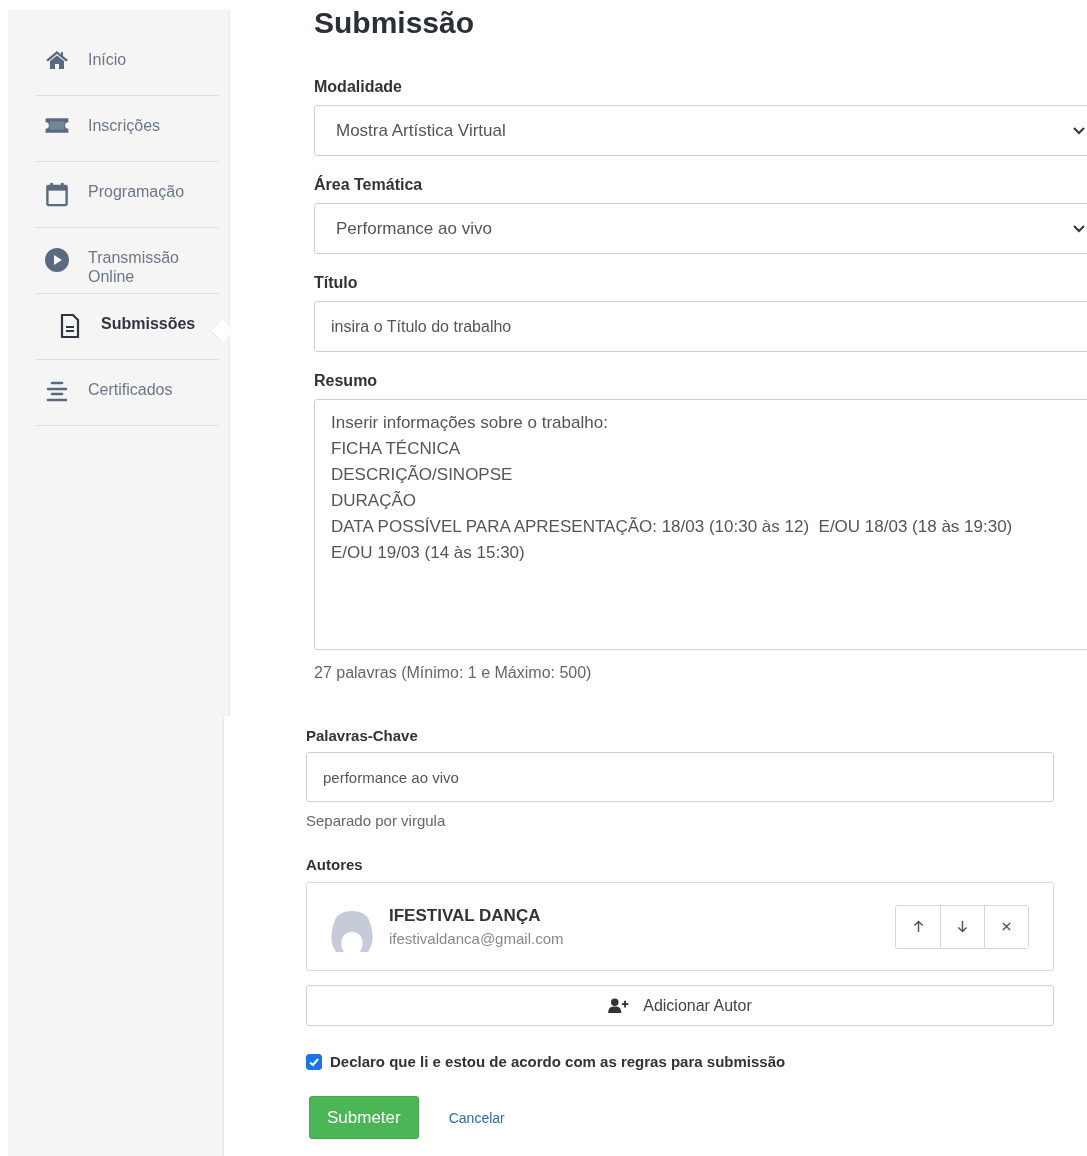 The image size is (1087, 1156). I want to click on close-icon, so click(1006, 926).